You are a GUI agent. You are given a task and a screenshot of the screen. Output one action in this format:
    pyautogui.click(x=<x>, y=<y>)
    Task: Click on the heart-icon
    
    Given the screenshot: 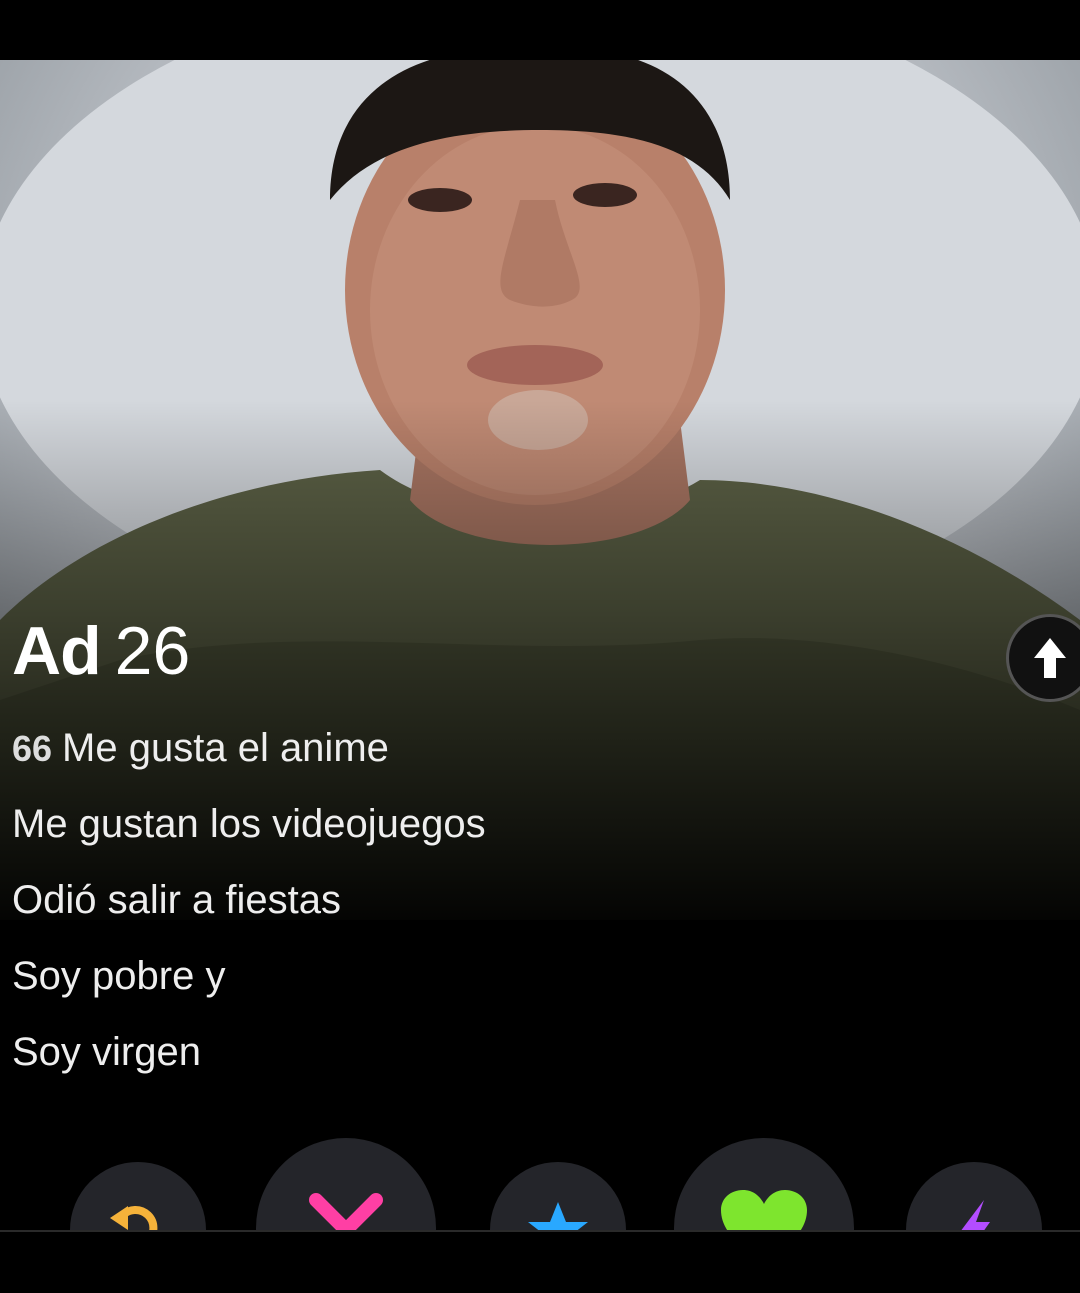 What is the action you would take?
    pyautogui.click(x=764, y=1211)
    